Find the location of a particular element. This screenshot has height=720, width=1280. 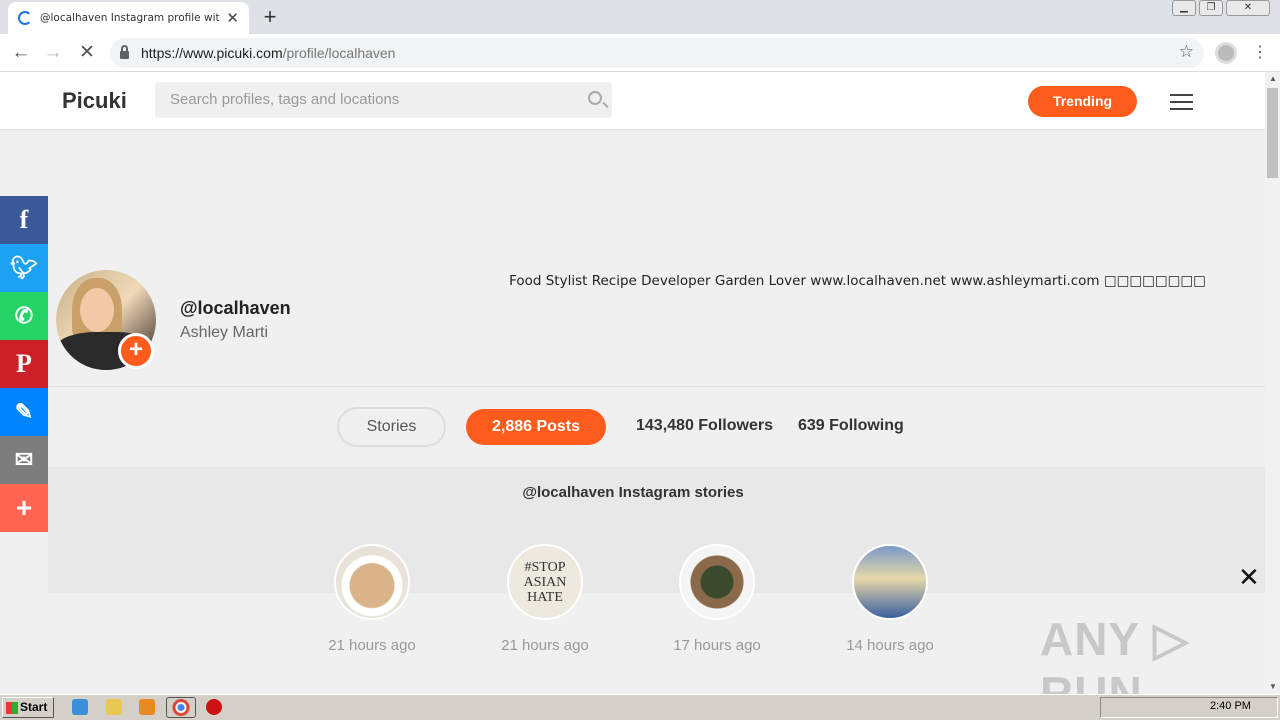

browser-tab: @localhaven Instagram profile with p ✕ is located at coordinates (128, 18).